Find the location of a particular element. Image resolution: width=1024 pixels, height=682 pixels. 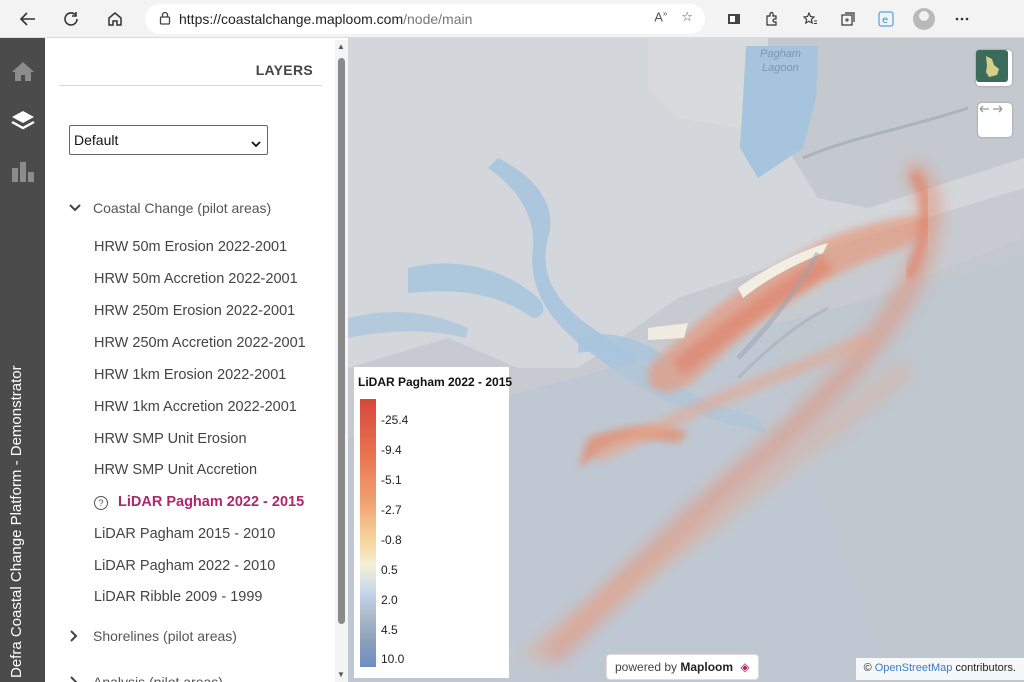

more-options-icon is located at coordinates (962, 19).